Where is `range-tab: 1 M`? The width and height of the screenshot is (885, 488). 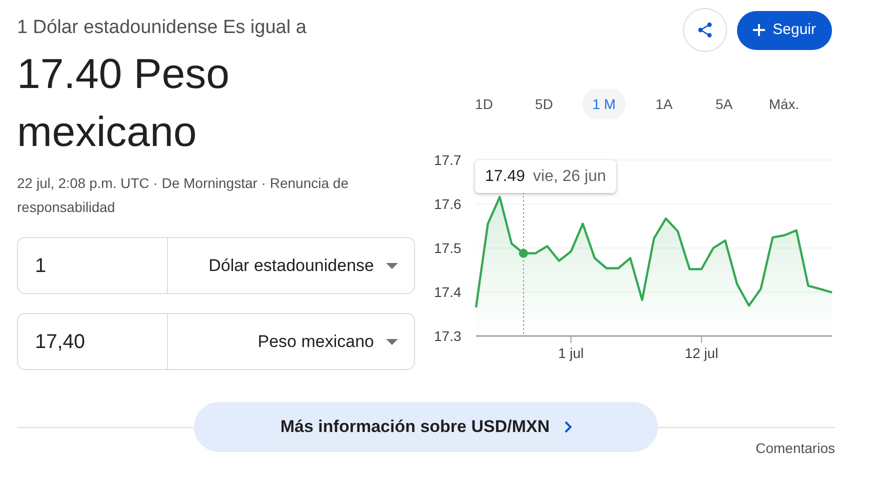 range-tab: 1 M is located at coordinates (604, 104).